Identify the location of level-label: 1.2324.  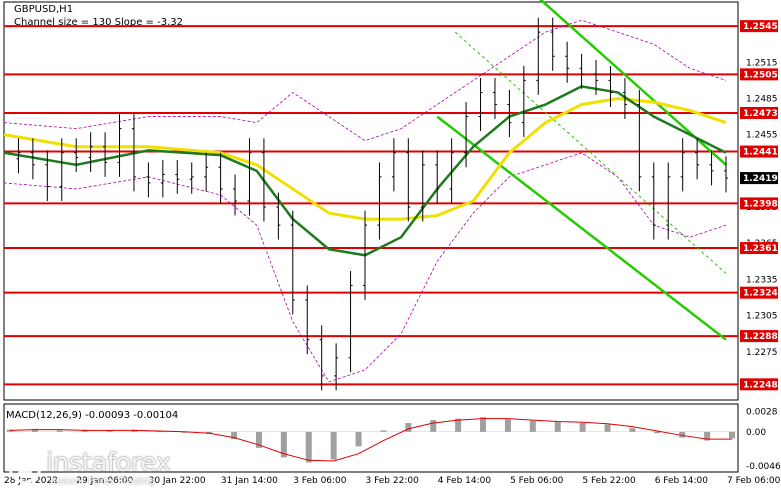
(760, 294).